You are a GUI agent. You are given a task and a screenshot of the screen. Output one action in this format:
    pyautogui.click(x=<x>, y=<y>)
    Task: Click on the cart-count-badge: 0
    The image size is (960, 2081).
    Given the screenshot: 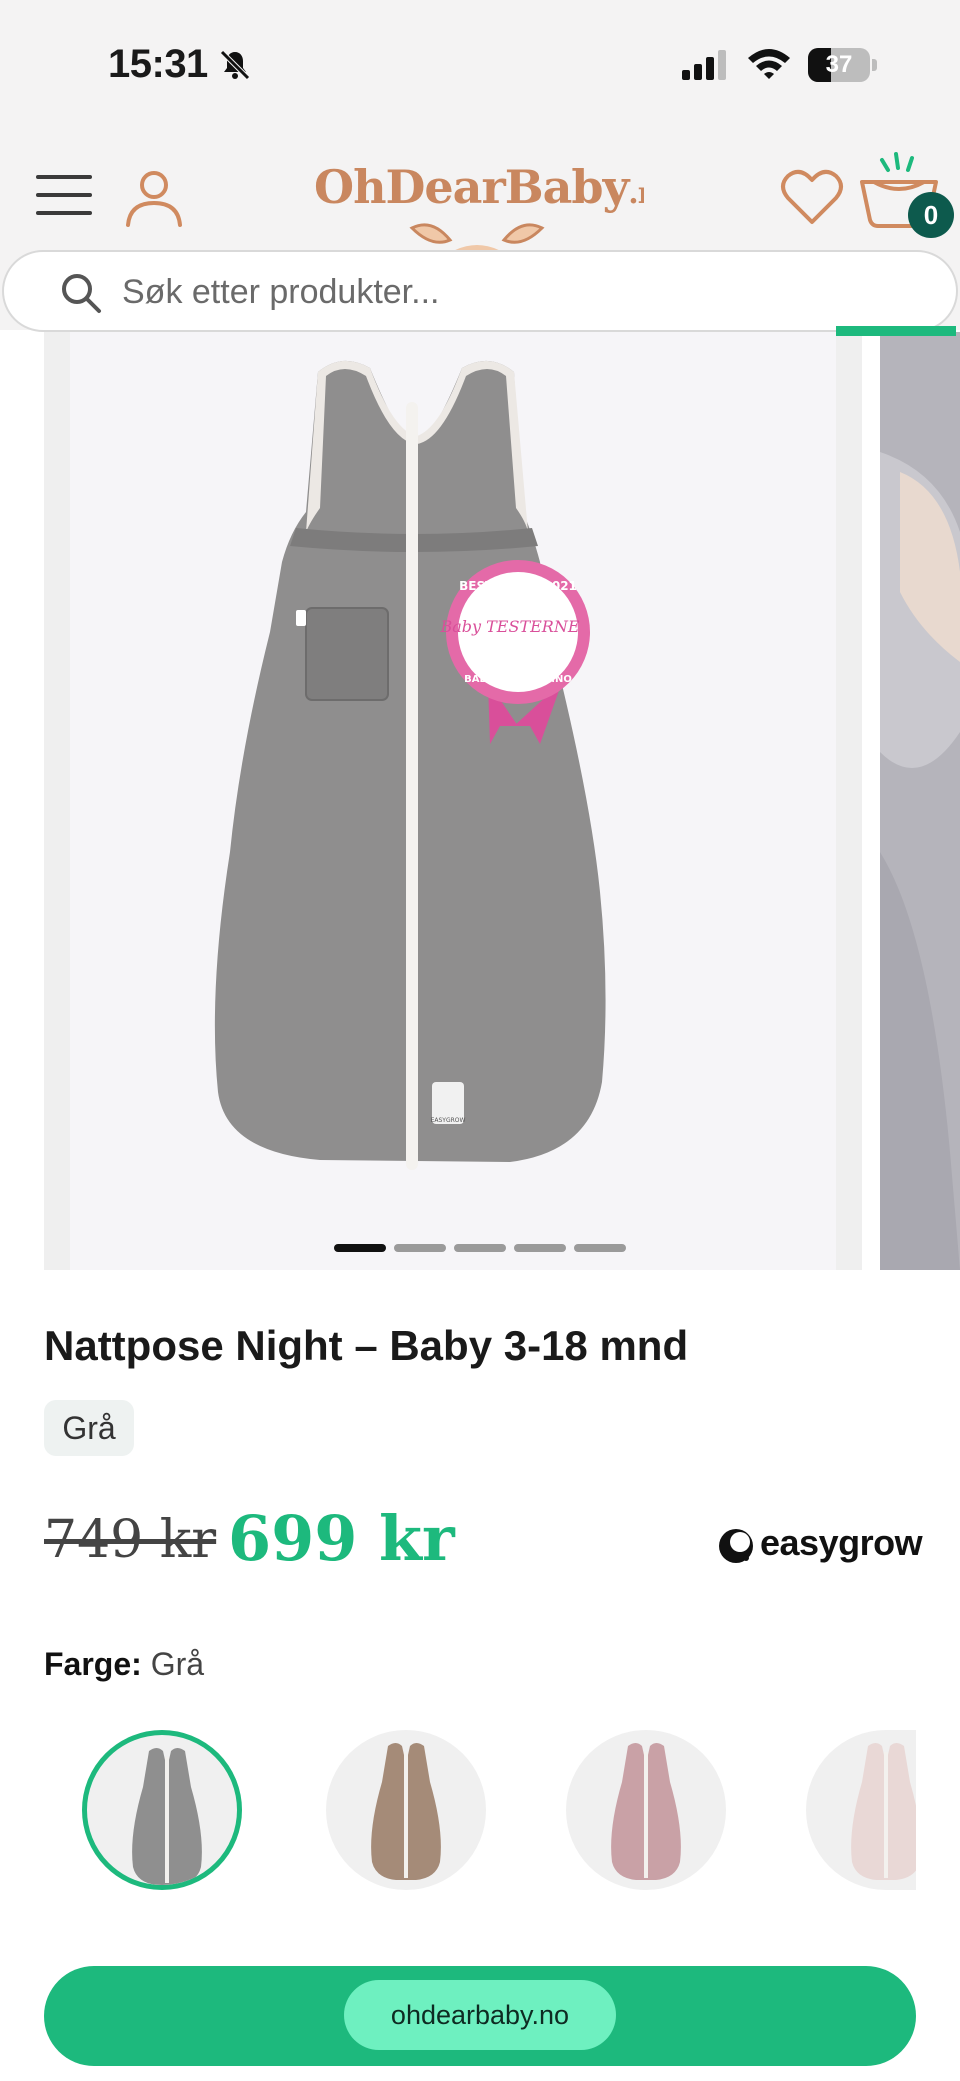 What is the action you would take?
    pyautogui.click(x=931, y=215)
    